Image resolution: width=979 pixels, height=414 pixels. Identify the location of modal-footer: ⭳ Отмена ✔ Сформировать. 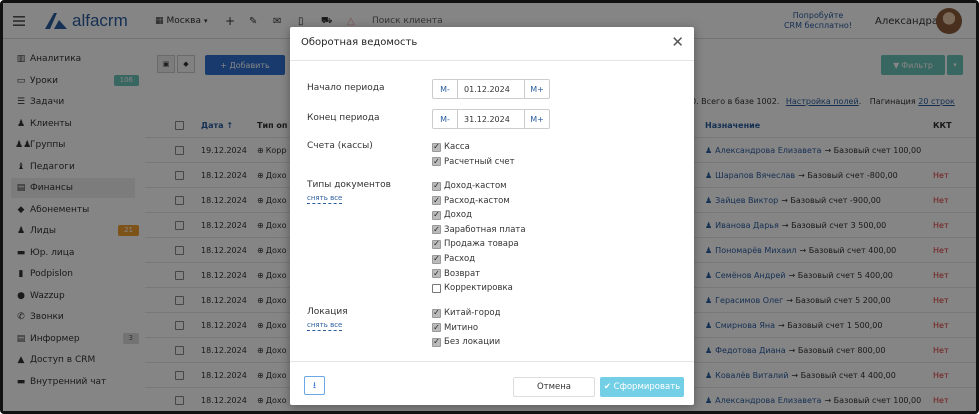
(492, 383).